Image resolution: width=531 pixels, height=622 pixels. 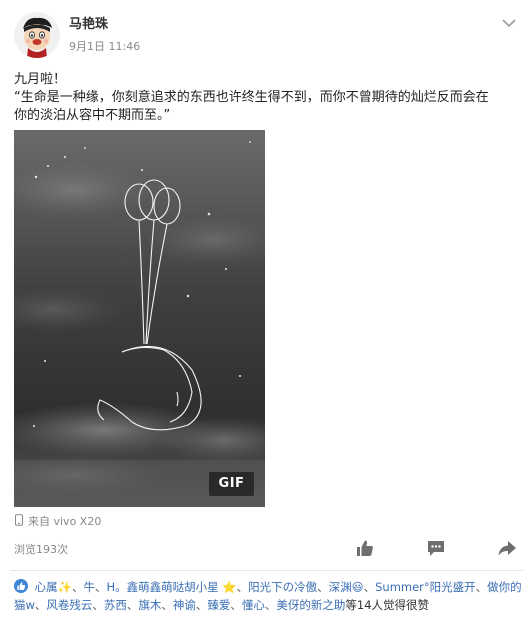 What do you see at coordinates (346, 587) in the screenshot?
I see `liker-name: 深渊😃` at bounding box center [346, 587].